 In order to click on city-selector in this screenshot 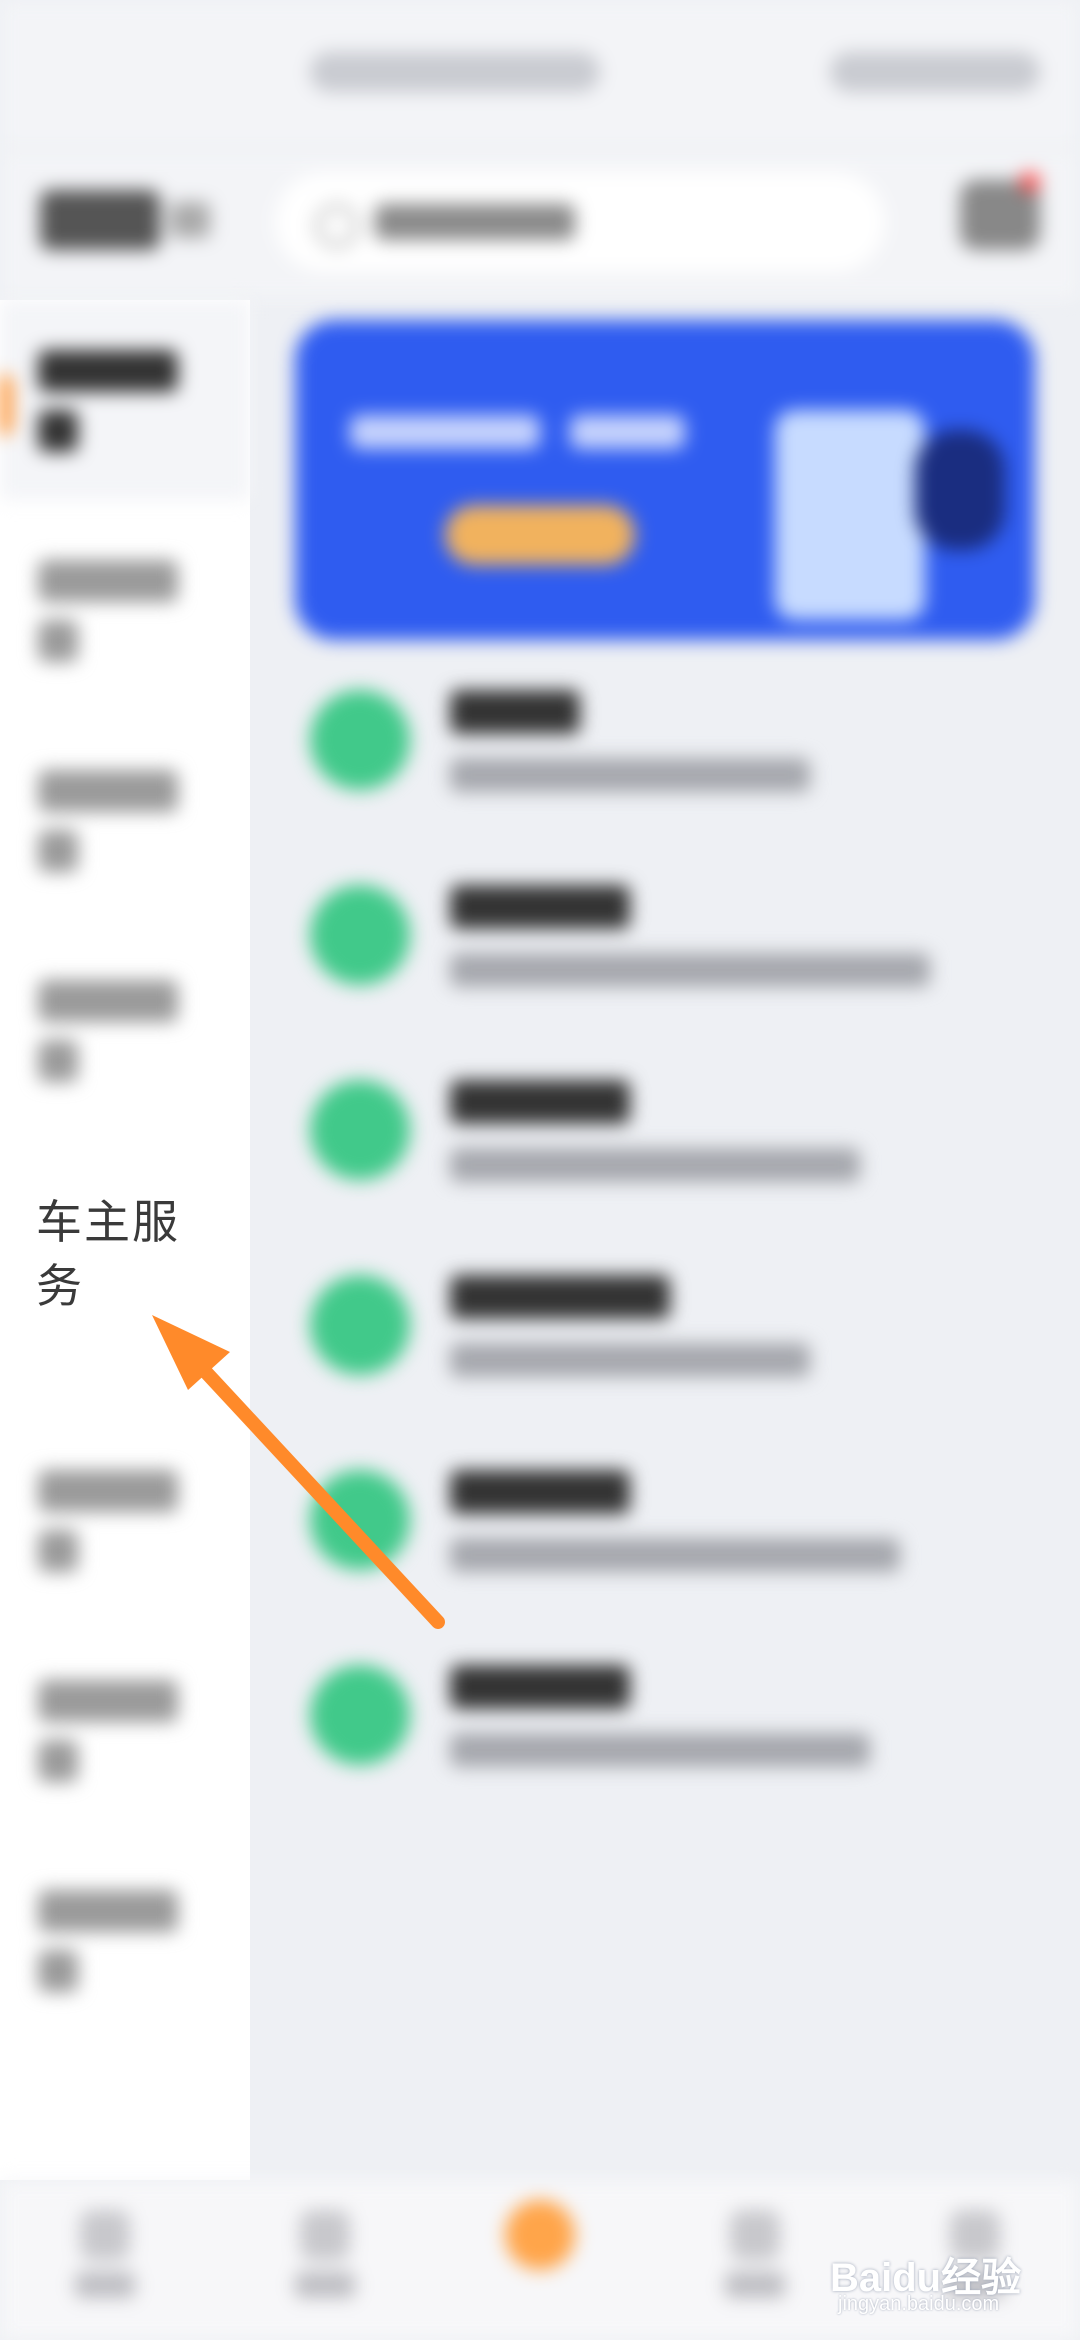, I will do `click(100, 220)`.